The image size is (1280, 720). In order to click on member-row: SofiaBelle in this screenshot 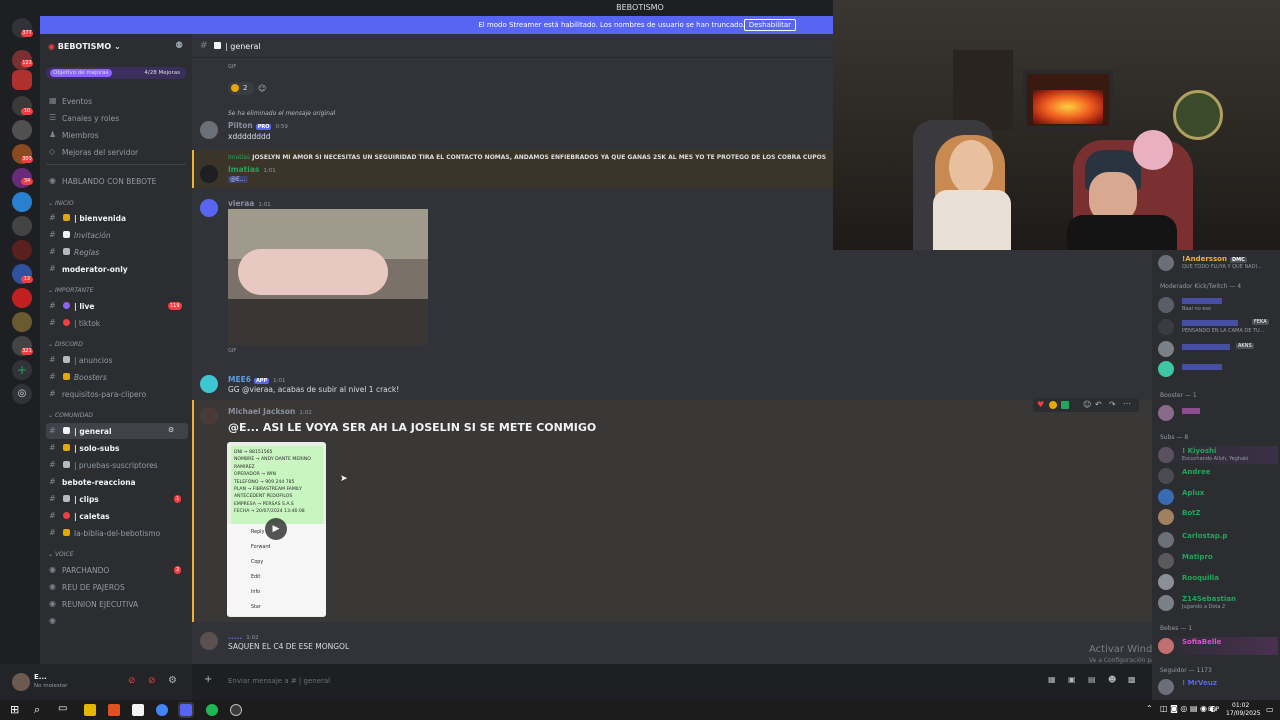, I will do `click(1218, 646)`.